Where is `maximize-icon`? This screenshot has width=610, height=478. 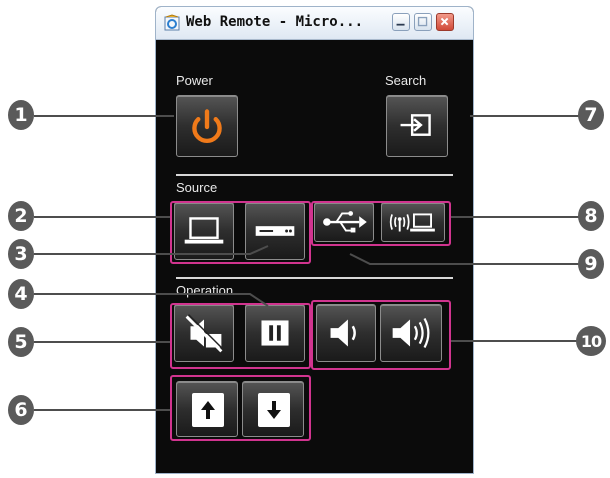 maximize-icon is located at coordinates (422, 21).